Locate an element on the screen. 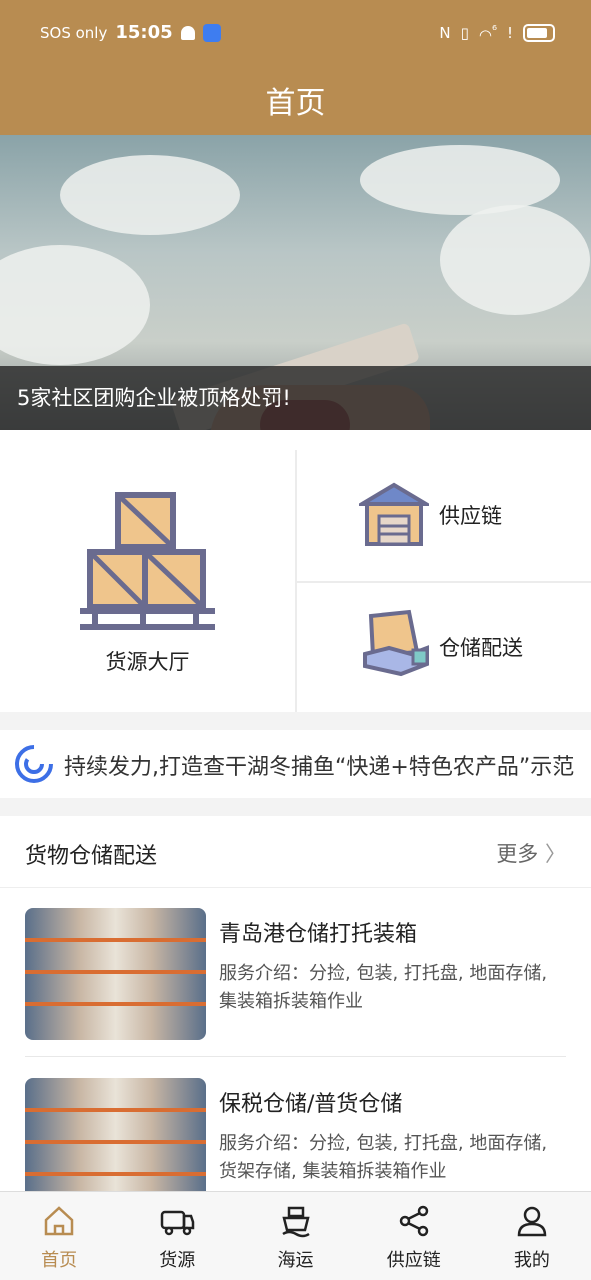  vibrate-icon: ▯ is located at coordinates (464, 33).